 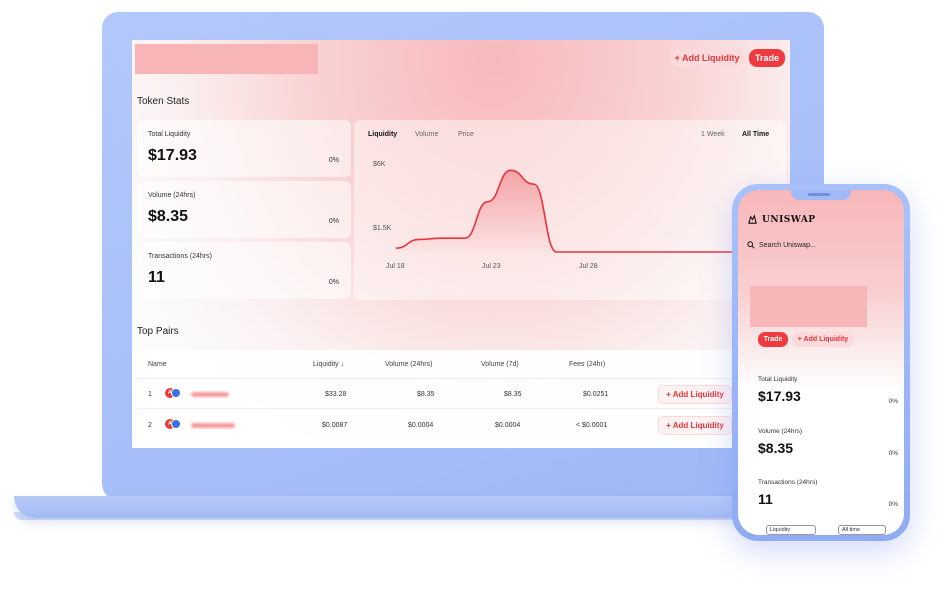 What do you see at coordinates (752, 219) in the screenshot?
I see `unicorn-icon` at bounding box center [752, 219].